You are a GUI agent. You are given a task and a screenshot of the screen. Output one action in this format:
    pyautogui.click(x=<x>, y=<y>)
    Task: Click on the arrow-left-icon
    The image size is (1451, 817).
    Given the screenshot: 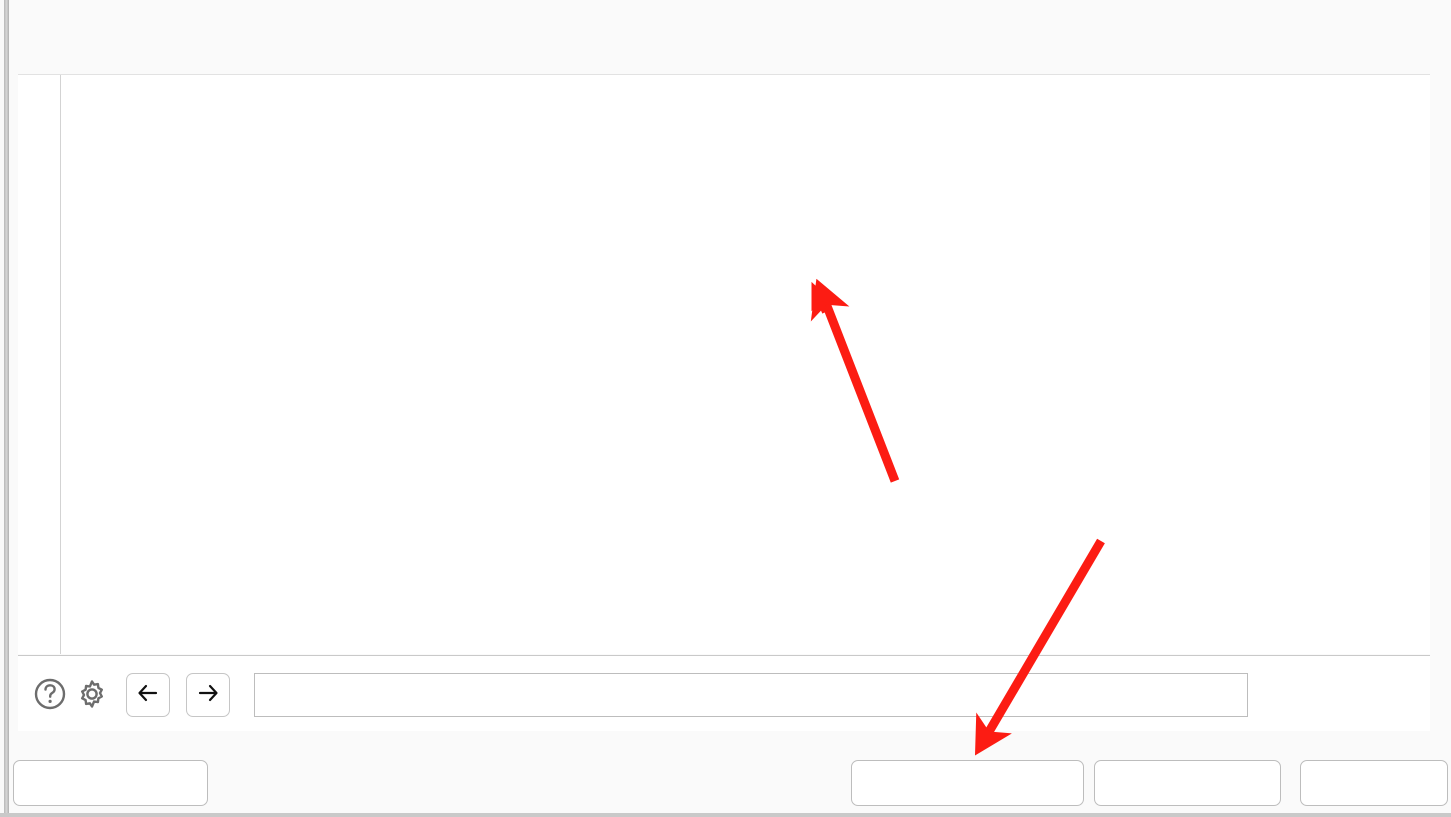 What is the action you would take?
    pyautogui.click(x=148, y=695)
    